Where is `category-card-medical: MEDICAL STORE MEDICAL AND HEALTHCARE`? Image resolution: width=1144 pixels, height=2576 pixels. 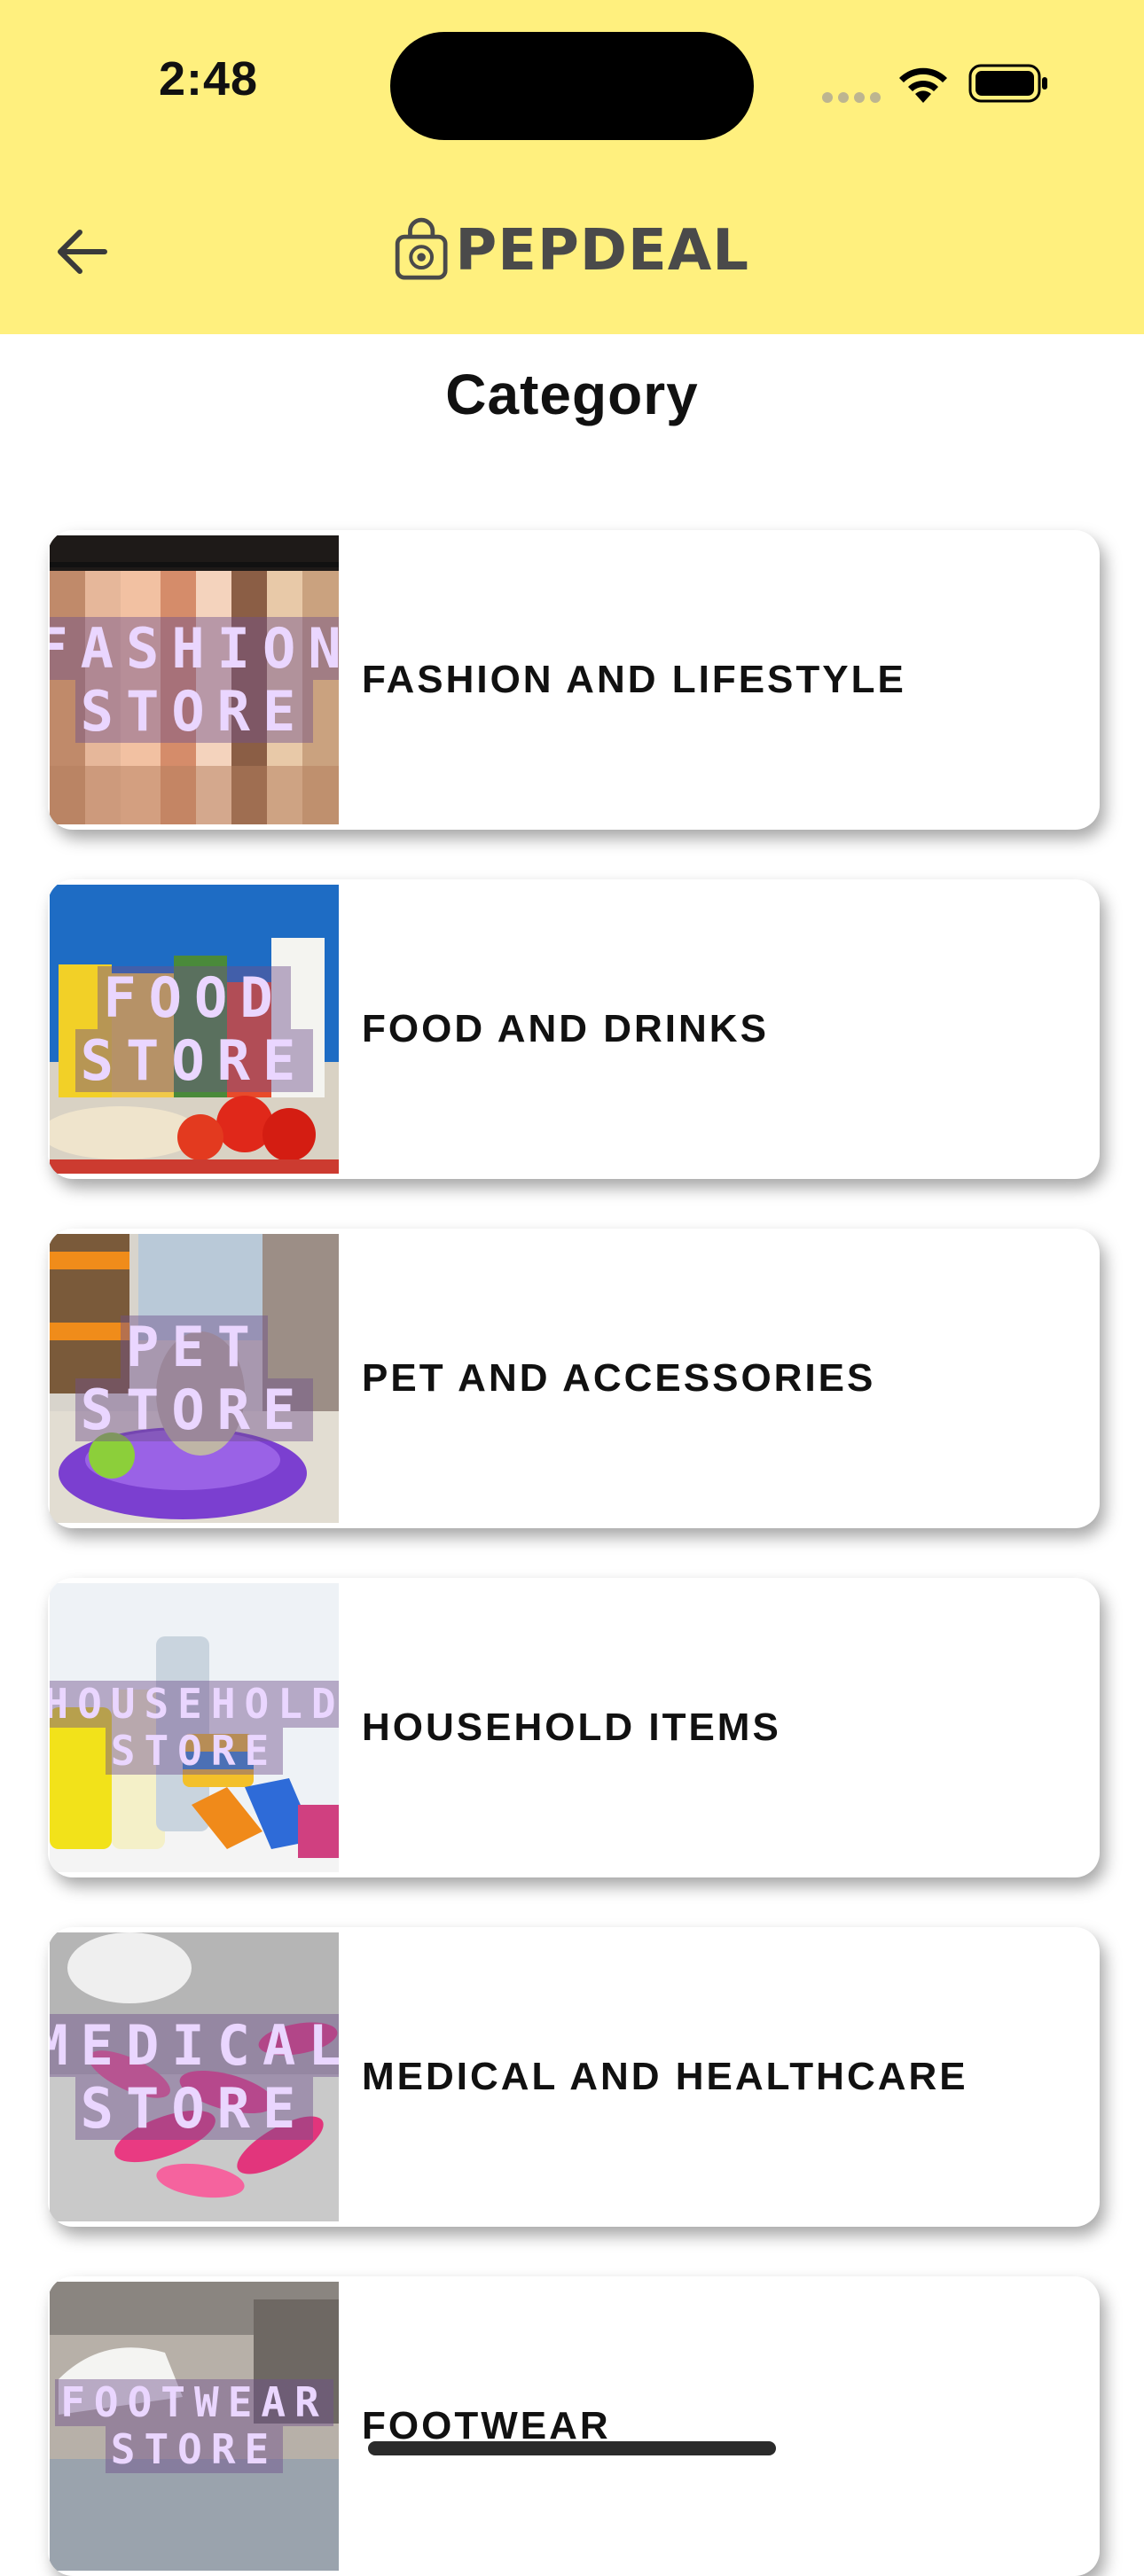 category-card-medical: MEDICAL STORE MEDICAL AND HEALTHCARE is located at coordinates (574, 2077).